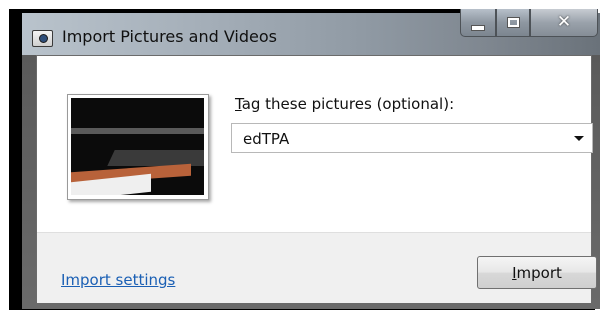 This screenshot has width=603, height=320. I want to click on close-icon: ✕, so click(564, 21).